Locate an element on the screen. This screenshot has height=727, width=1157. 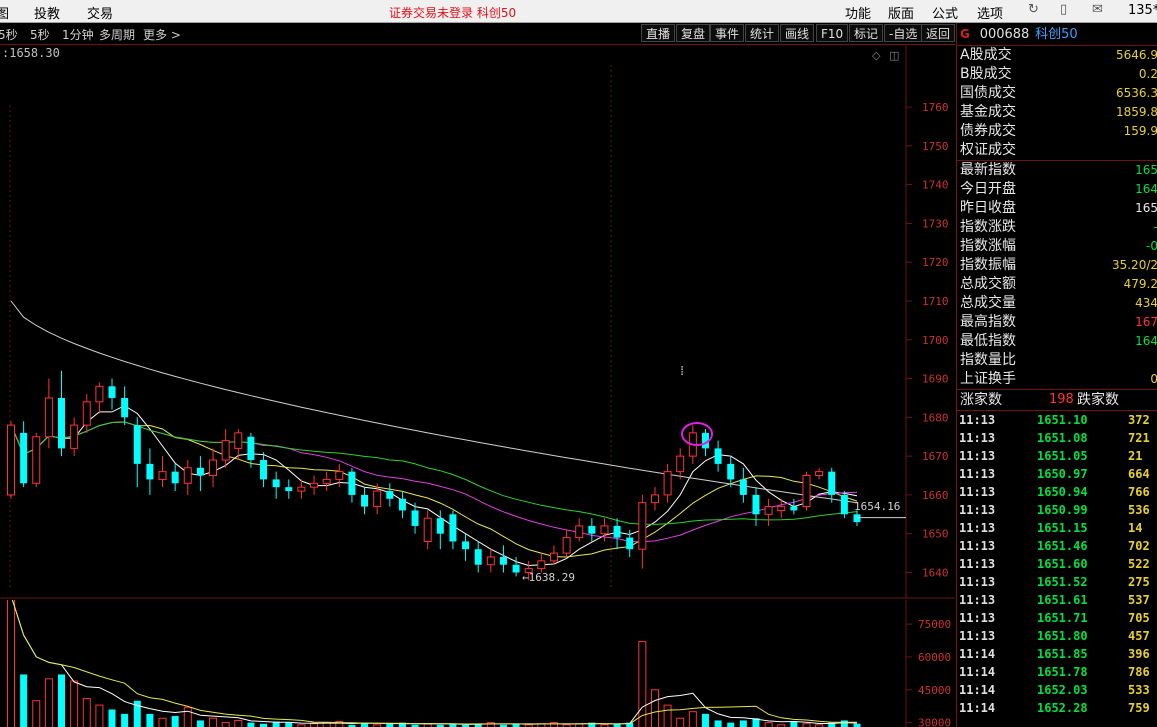
tick-row: 11:13 1651.52 275 is located at coordinates (1057, 582).